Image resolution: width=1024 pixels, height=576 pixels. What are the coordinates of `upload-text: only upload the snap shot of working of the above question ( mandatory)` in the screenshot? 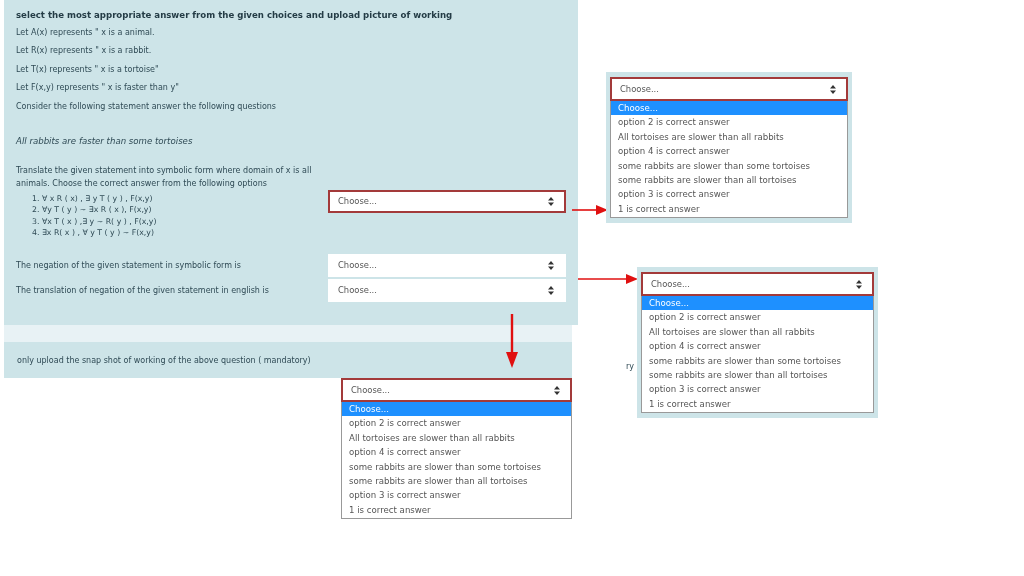 It's located at (163, 360).